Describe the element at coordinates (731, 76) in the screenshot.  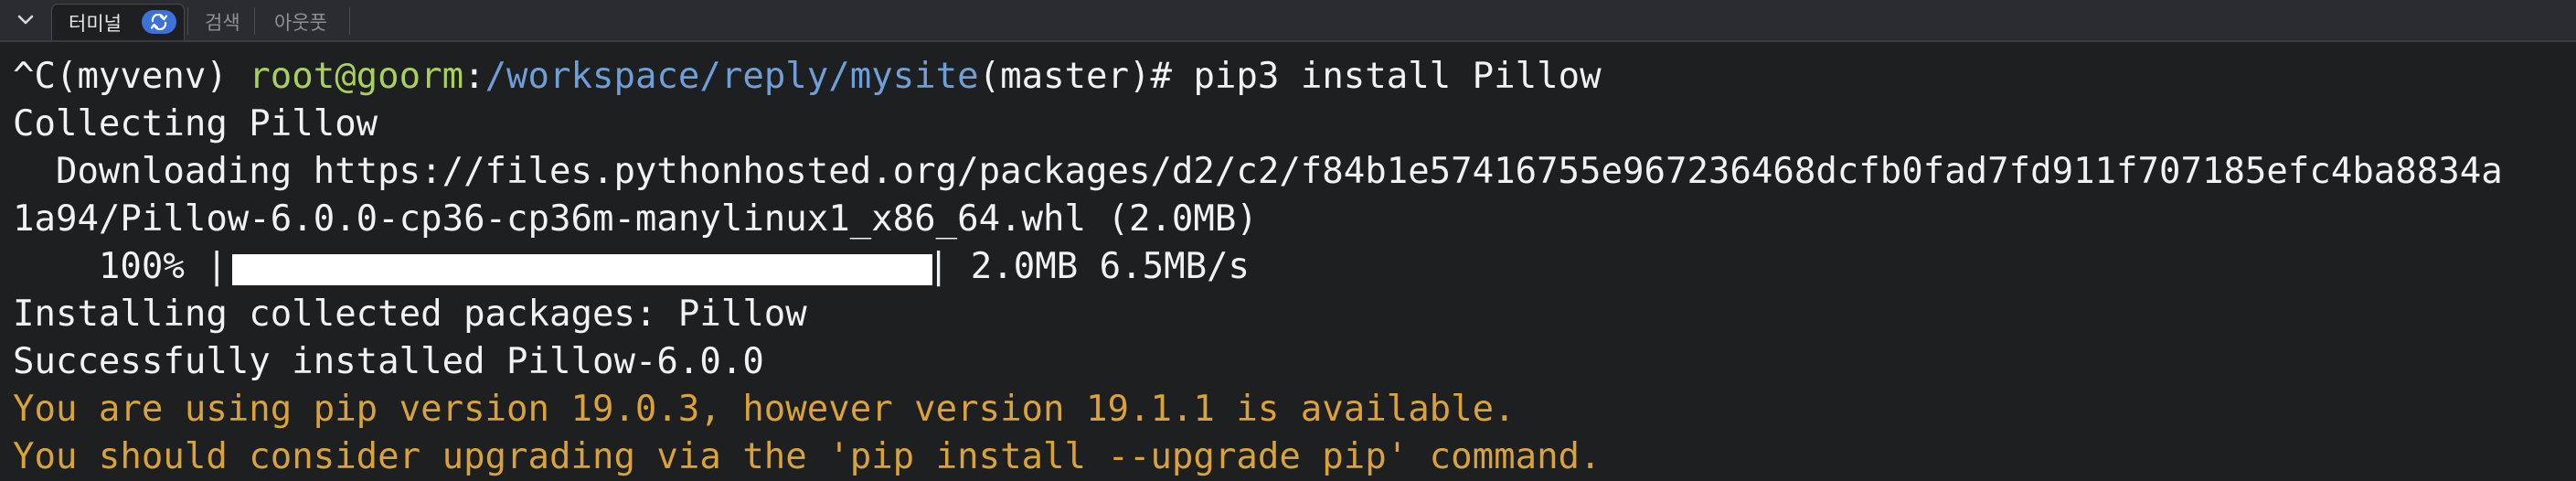
I see `prompt-path: /workspace/reply/mysite` at that location.